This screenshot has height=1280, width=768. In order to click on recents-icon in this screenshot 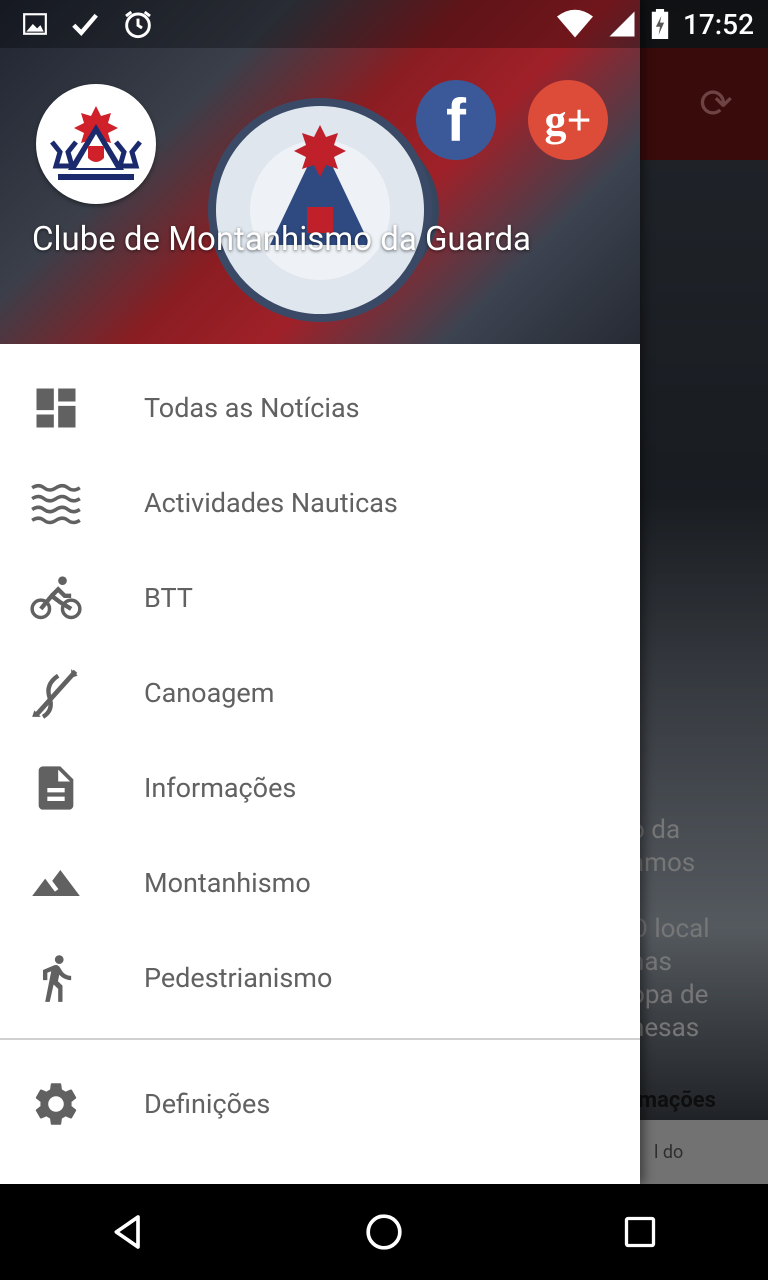, I will do `click(640, 1232)`.